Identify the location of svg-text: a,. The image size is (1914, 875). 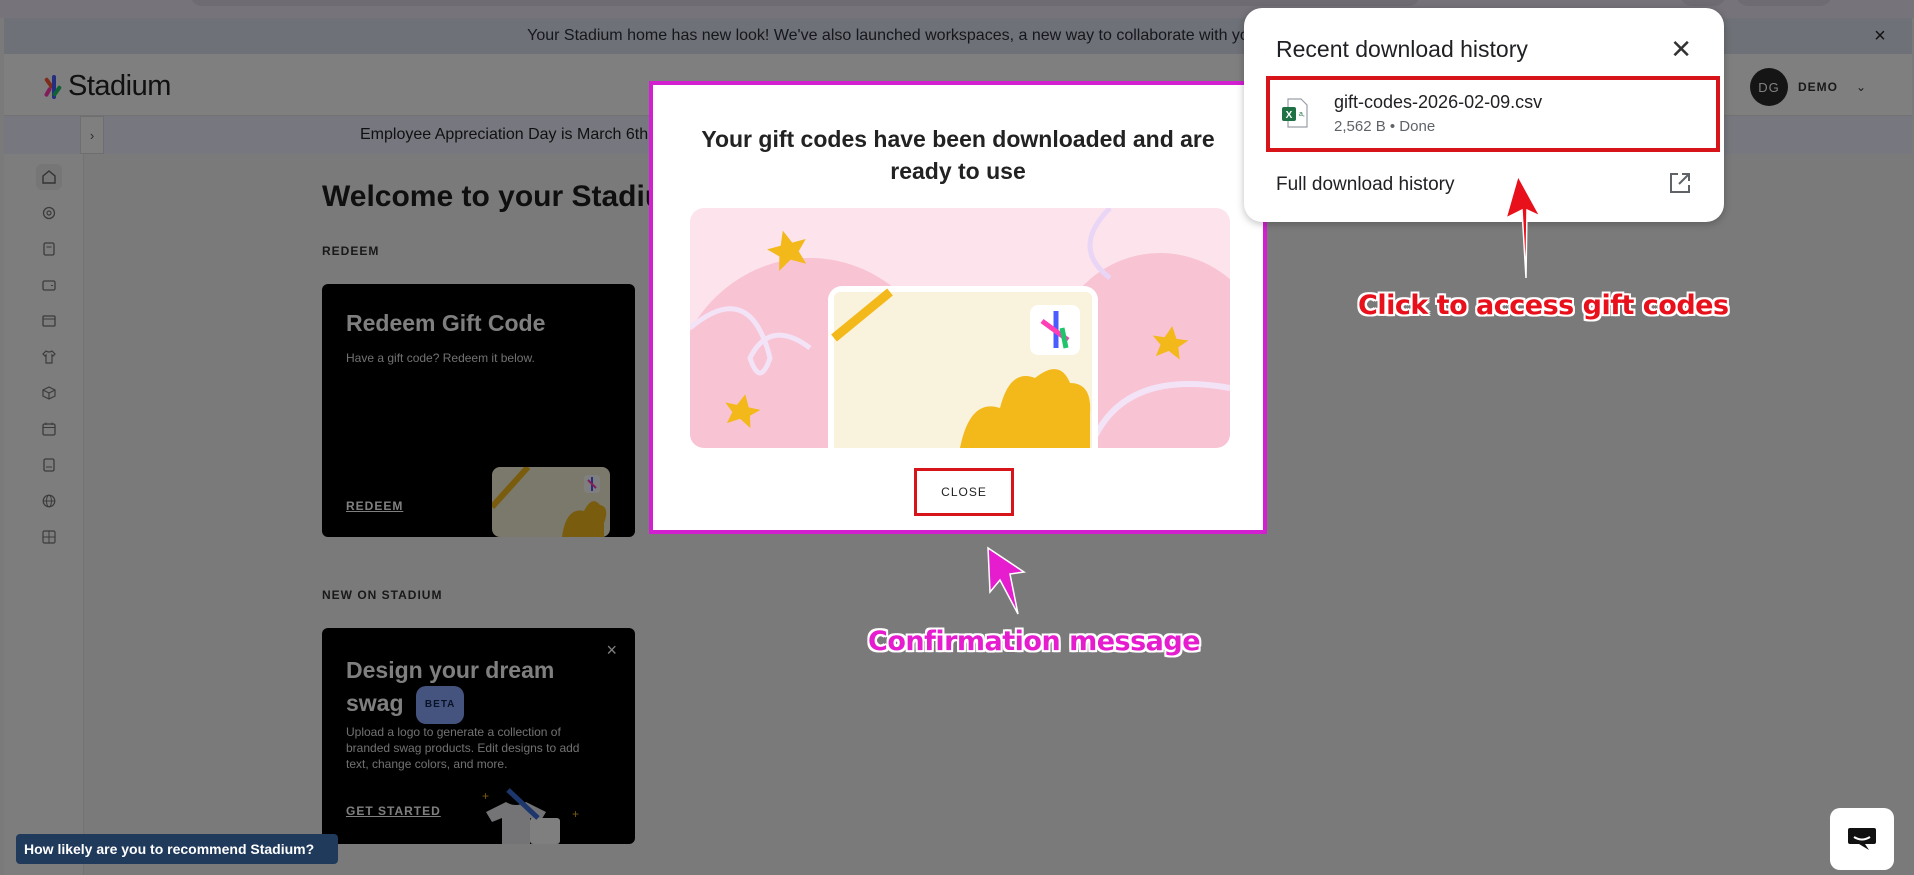
(1302, 114).